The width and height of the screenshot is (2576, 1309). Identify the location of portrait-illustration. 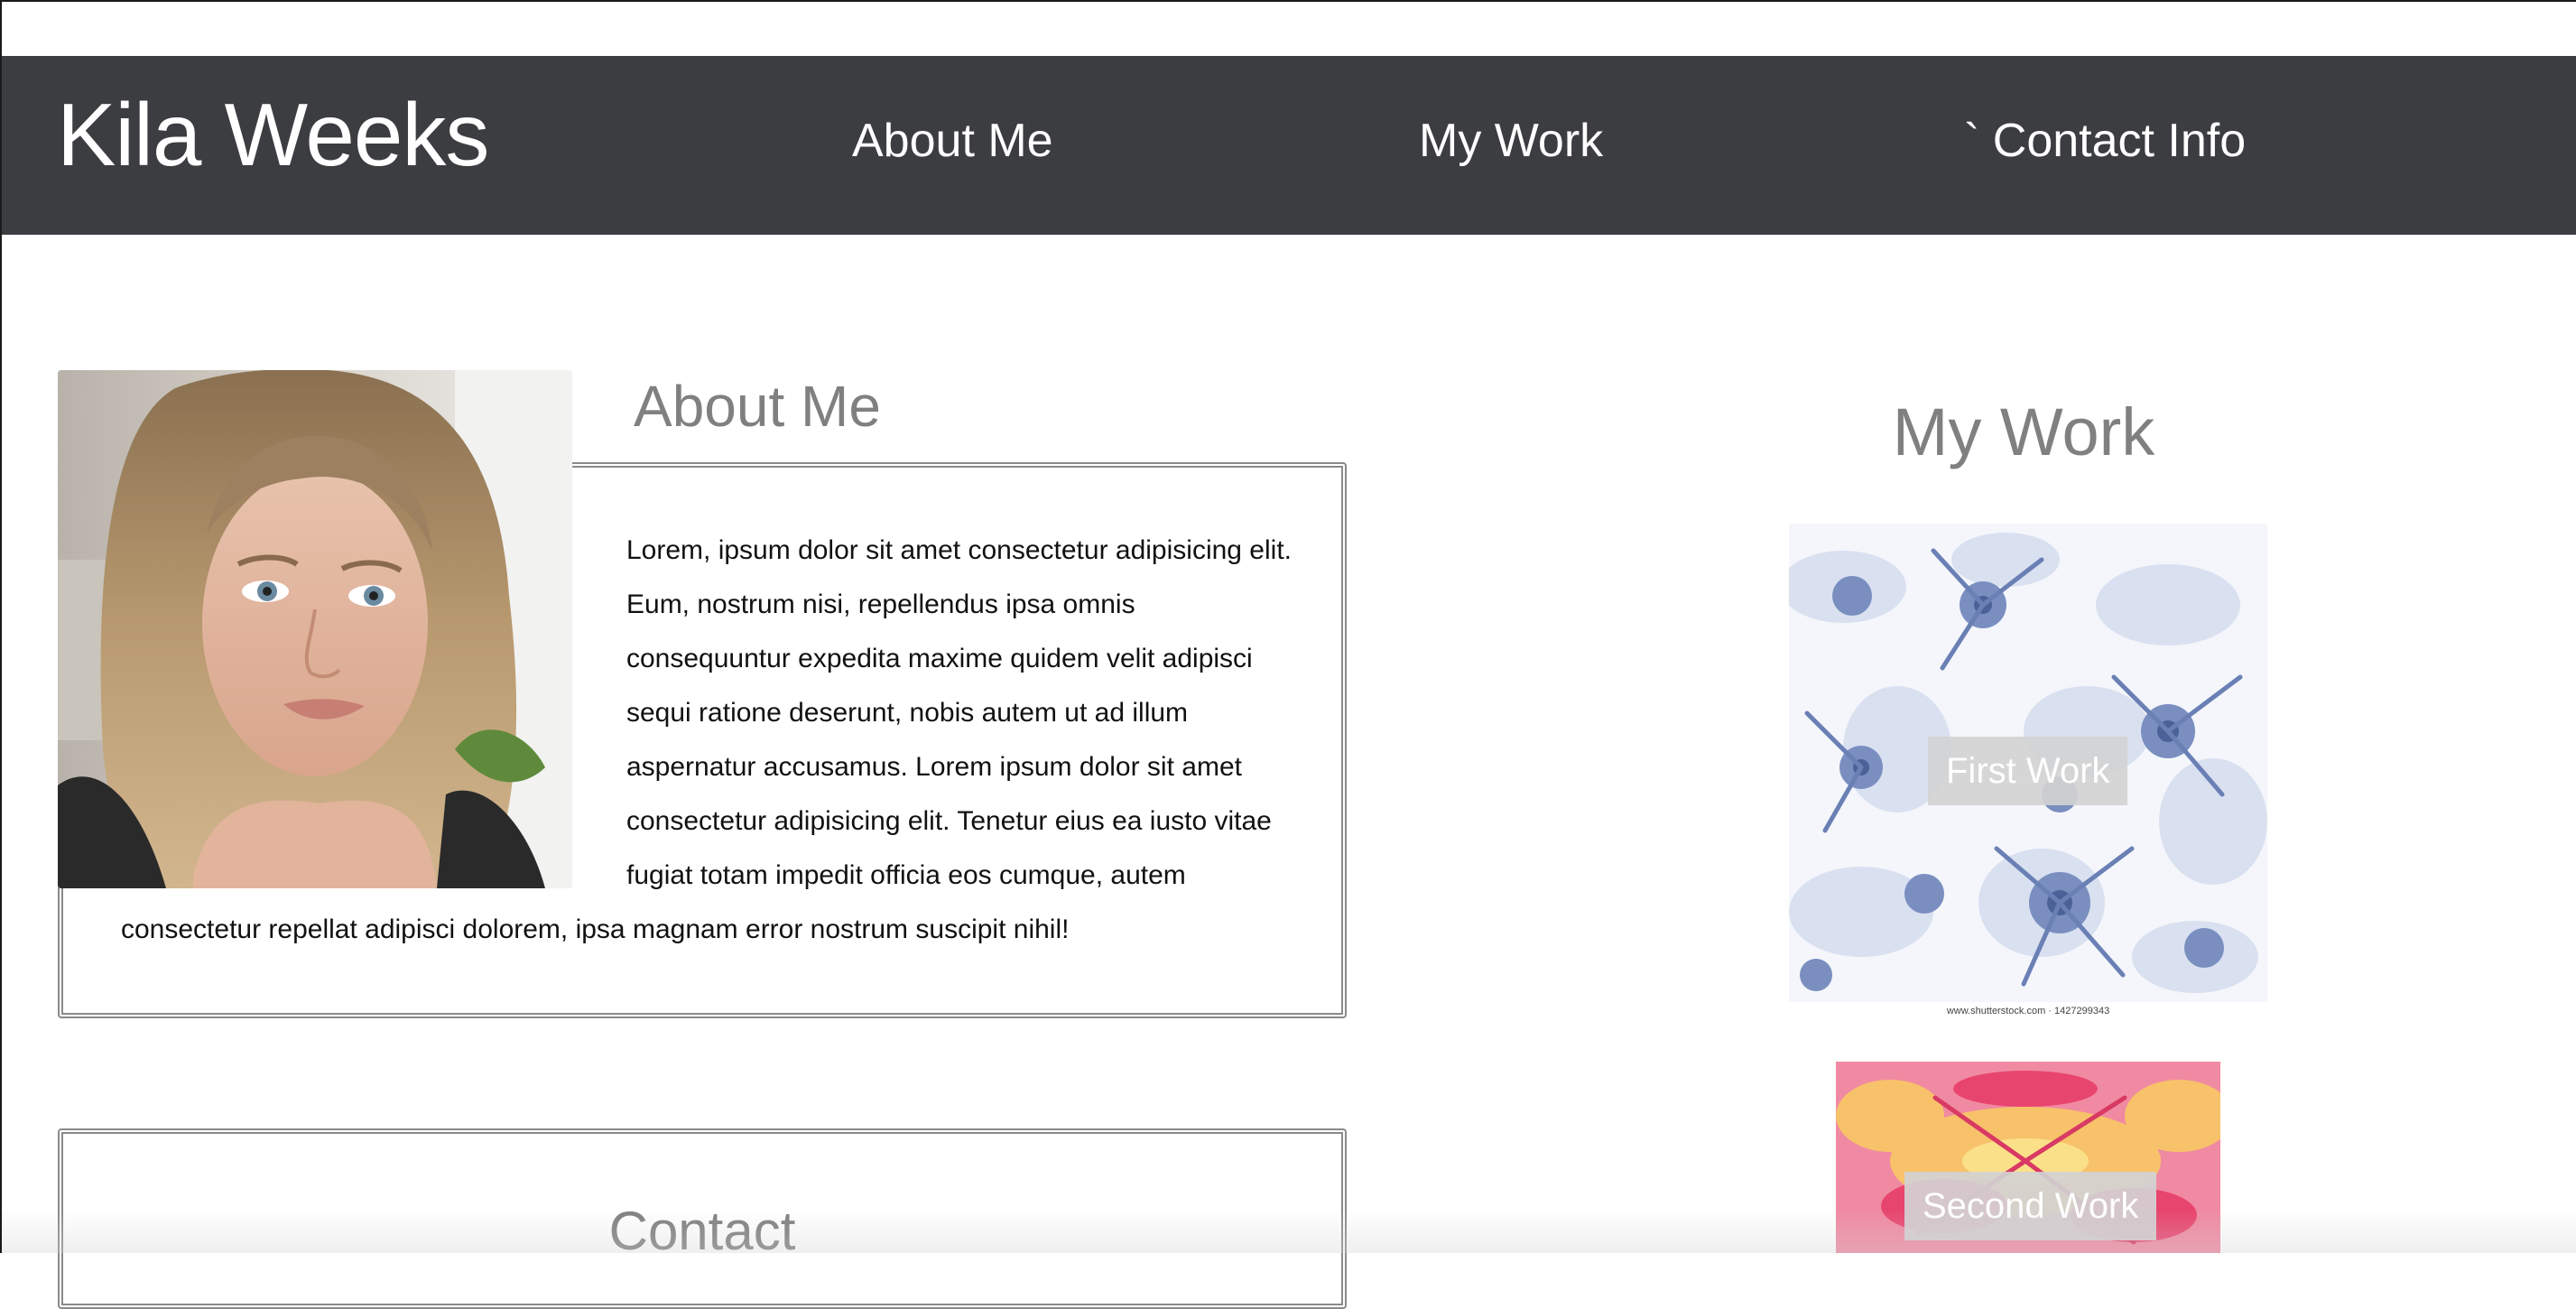
(315, 629).